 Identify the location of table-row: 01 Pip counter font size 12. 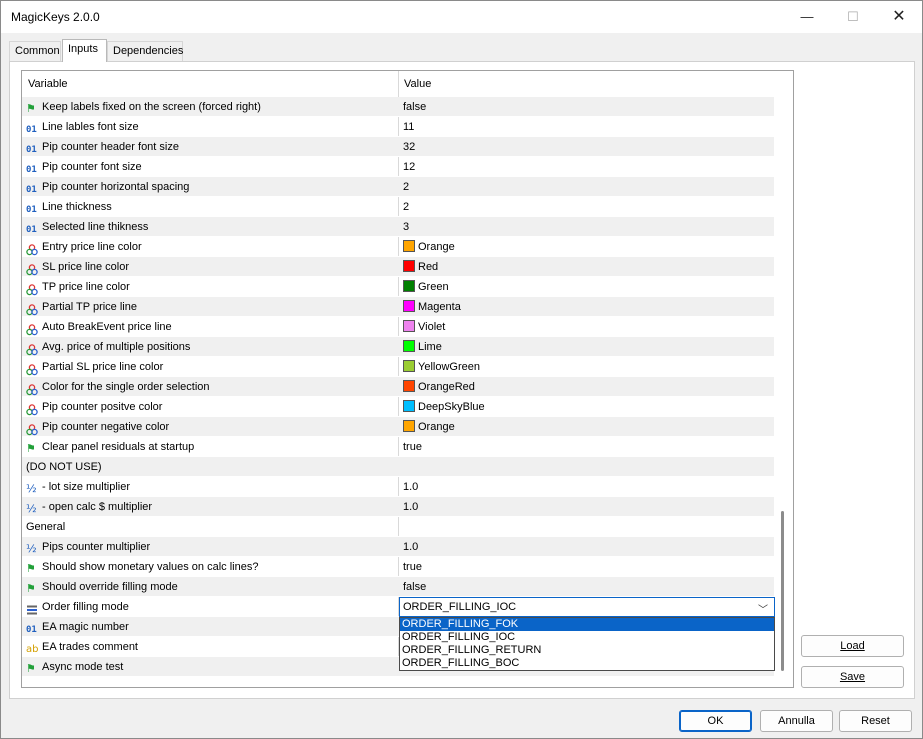
(398, 167).